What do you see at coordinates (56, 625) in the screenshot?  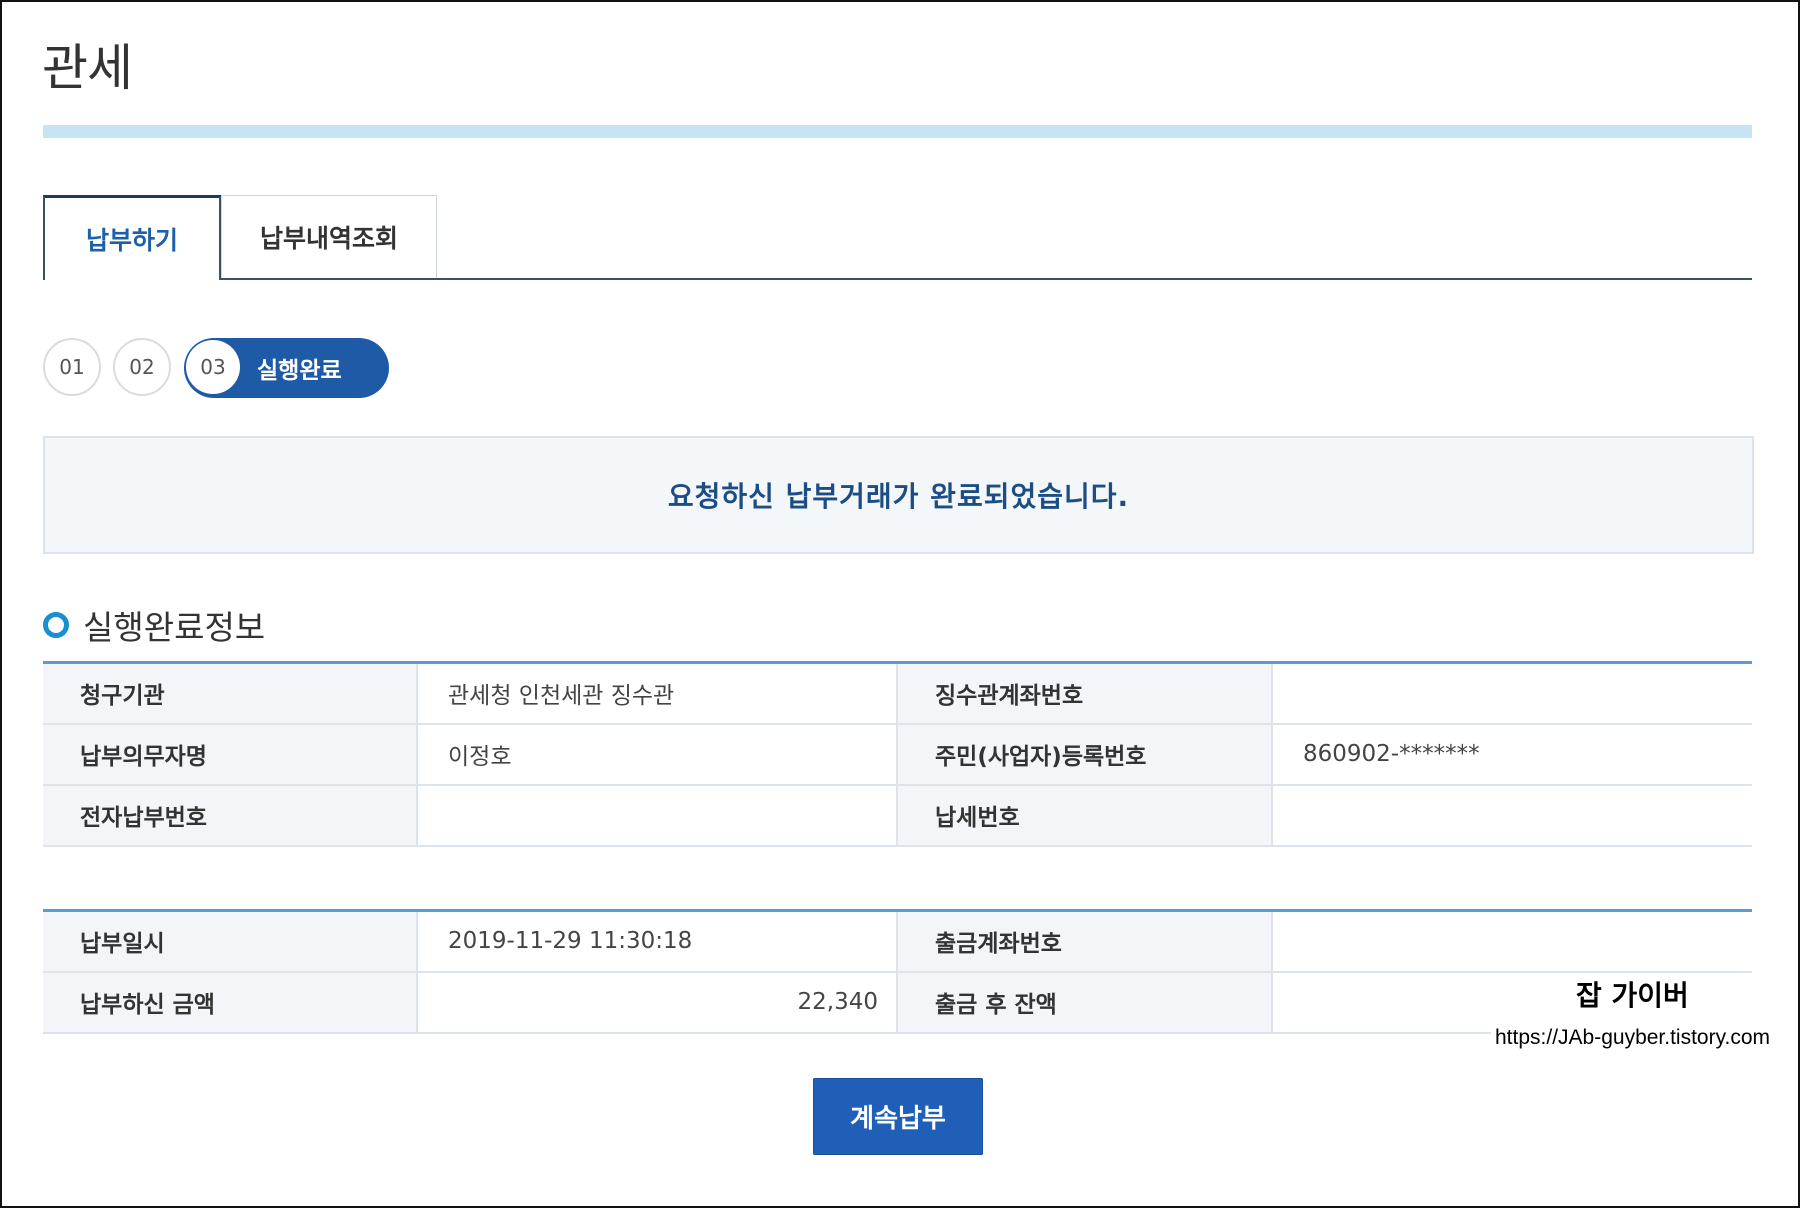 I see `circle-bullet-icon` at bounding box center [56, 625].